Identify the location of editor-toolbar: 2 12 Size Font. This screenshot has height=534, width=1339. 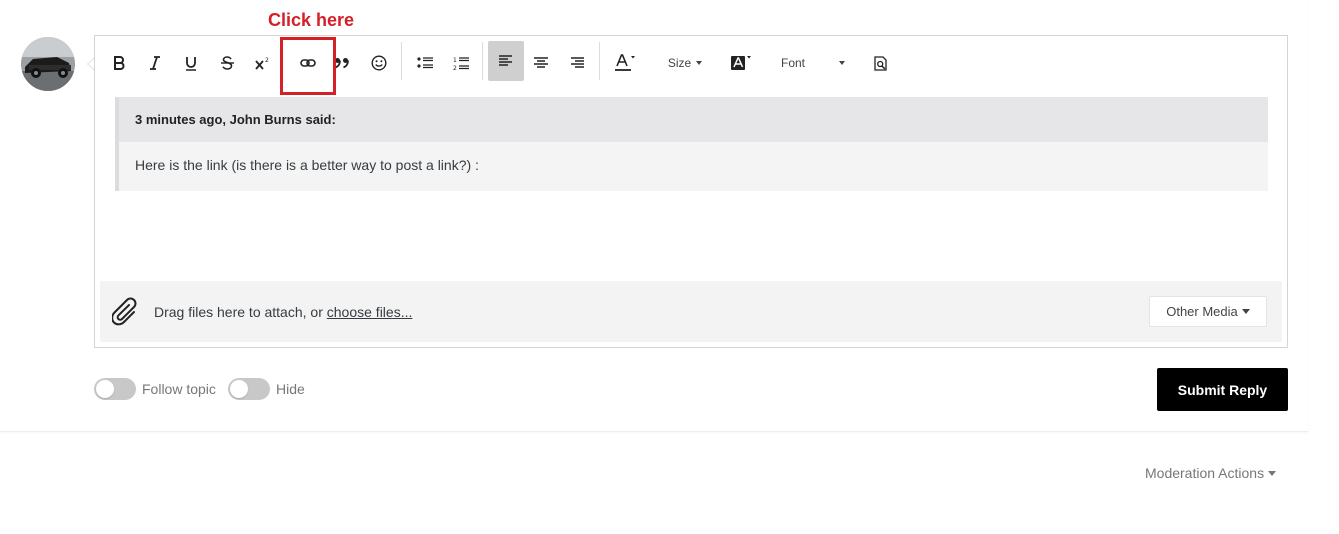
(691, 62).